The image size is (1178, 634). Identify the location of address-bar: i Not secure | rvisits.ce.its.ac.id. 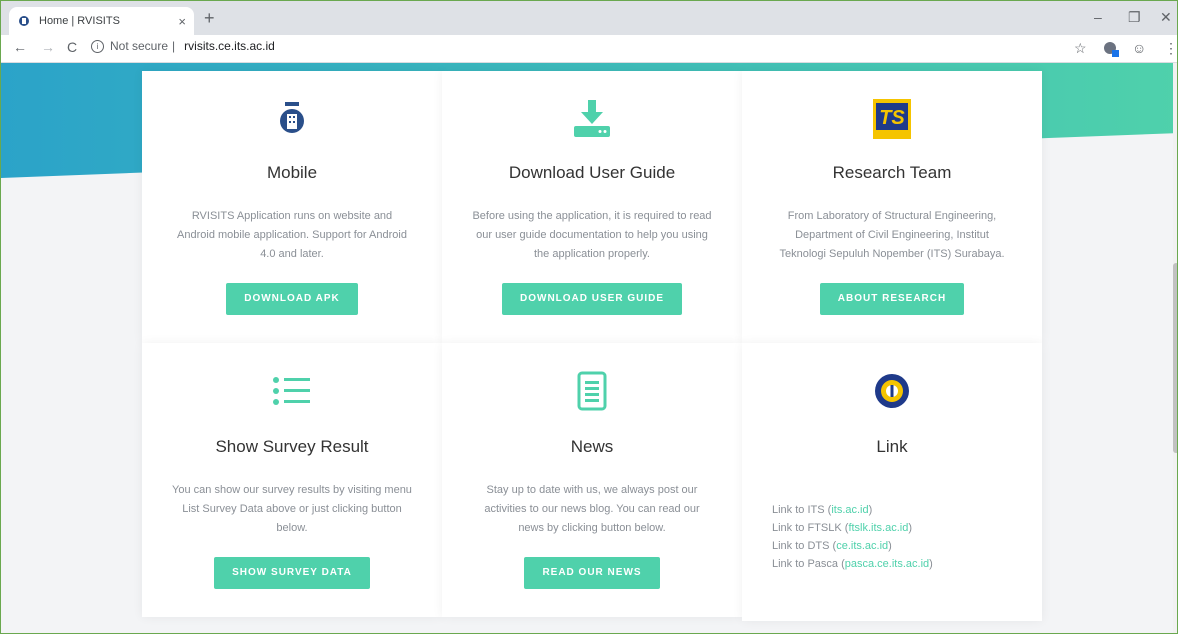
(183, 46).